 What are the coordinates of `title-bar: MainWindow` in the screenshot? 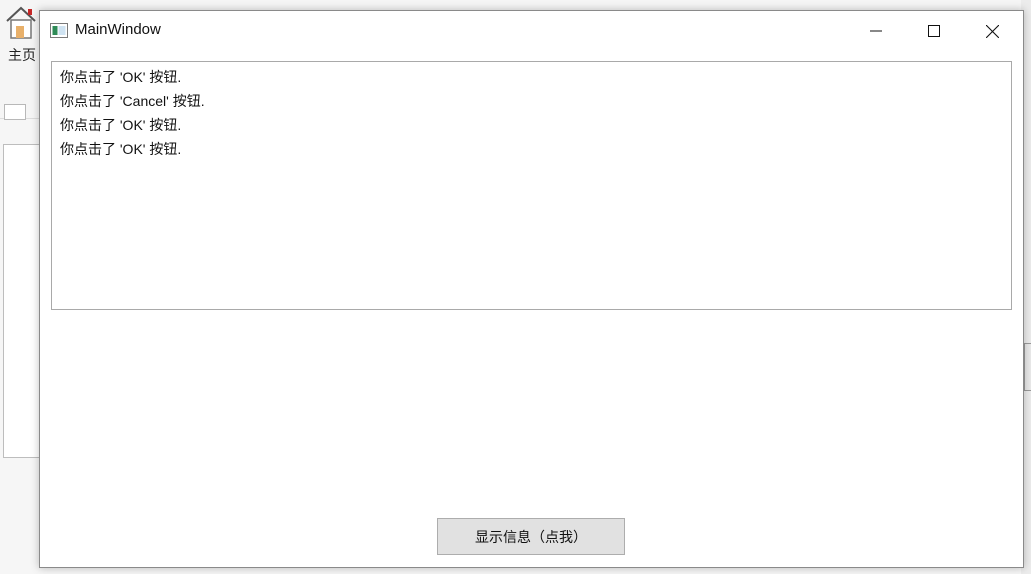 It's located at (531, 31).